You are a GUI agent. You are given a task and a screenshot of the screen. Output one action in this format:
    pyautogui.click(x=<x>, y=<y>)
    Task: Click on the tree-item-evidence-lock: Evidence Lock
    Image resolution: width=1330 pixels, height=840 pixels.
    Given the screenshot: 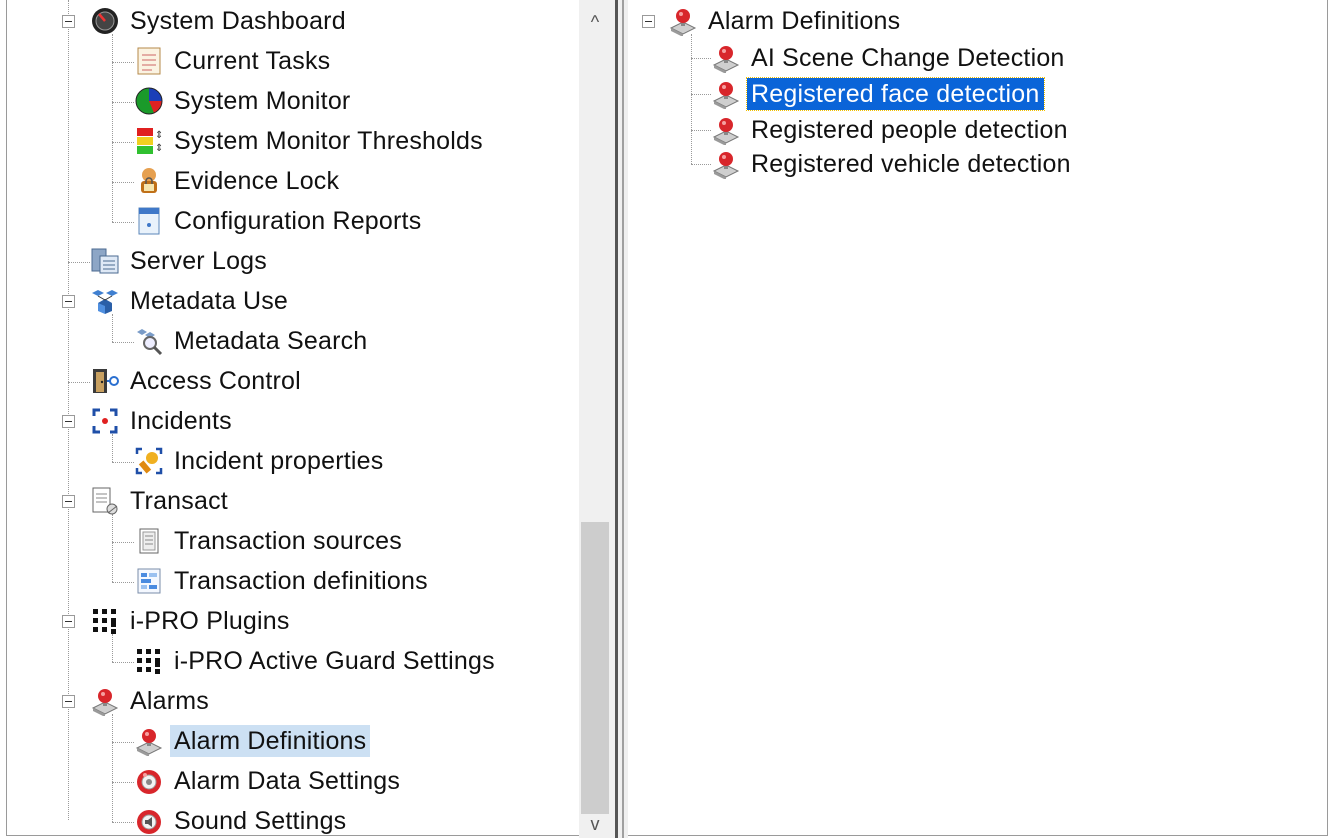 What is the action you would take?
    pyautogui.click(x=238, y=181)
    